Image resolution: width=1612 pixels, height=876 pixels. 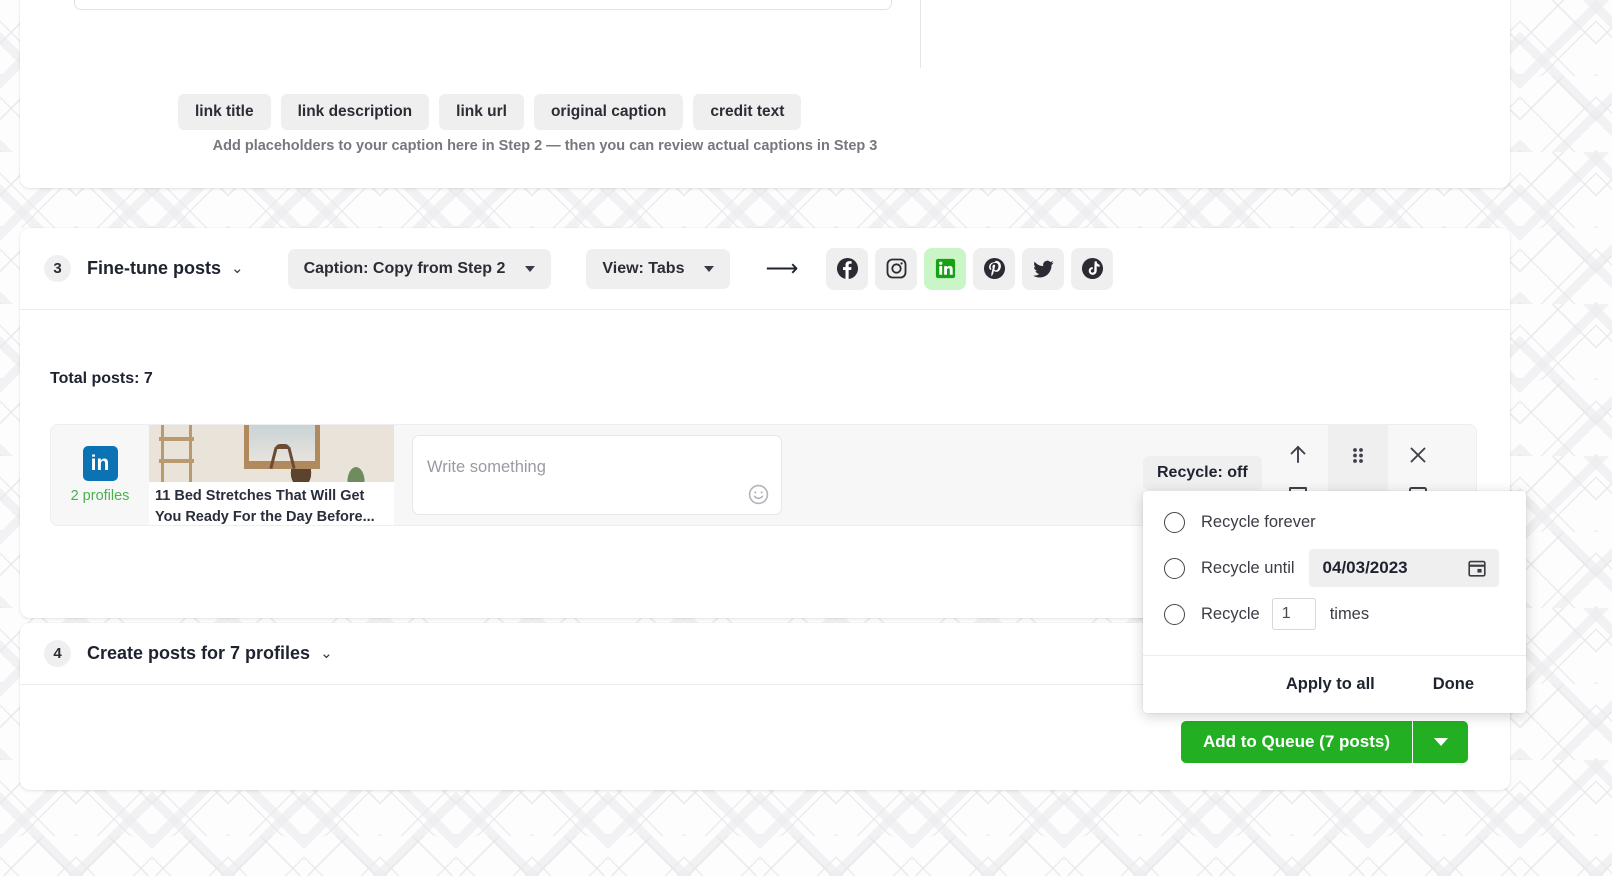 I want to click on upload-icon, so click(x=1298, y=454).